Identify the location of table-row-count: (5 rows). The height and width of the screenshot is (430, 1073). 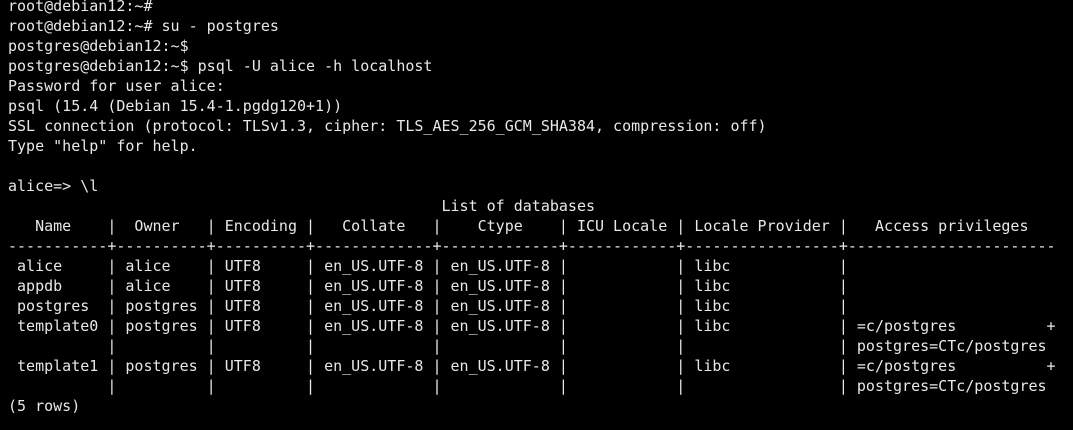
(44, 406).